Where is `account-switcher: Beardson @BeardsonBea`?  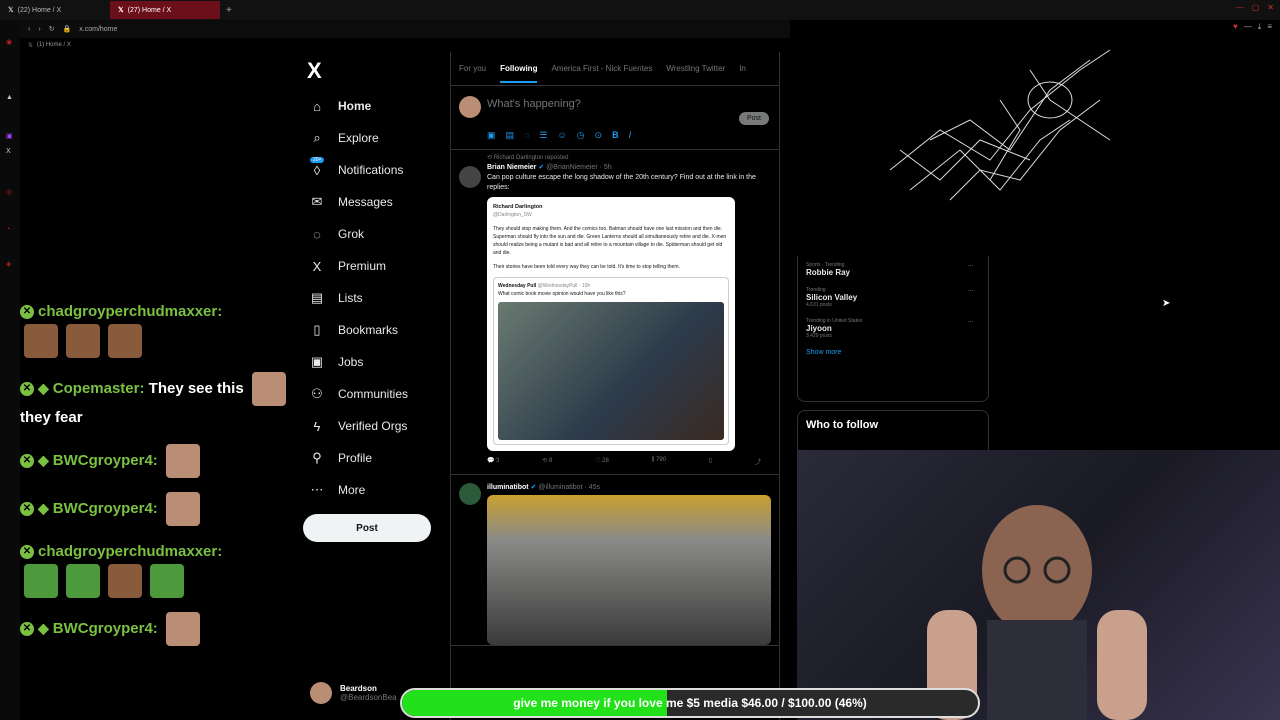 account-switcher: Beardson @BeardsonBea is located at coordinates (353, 693).